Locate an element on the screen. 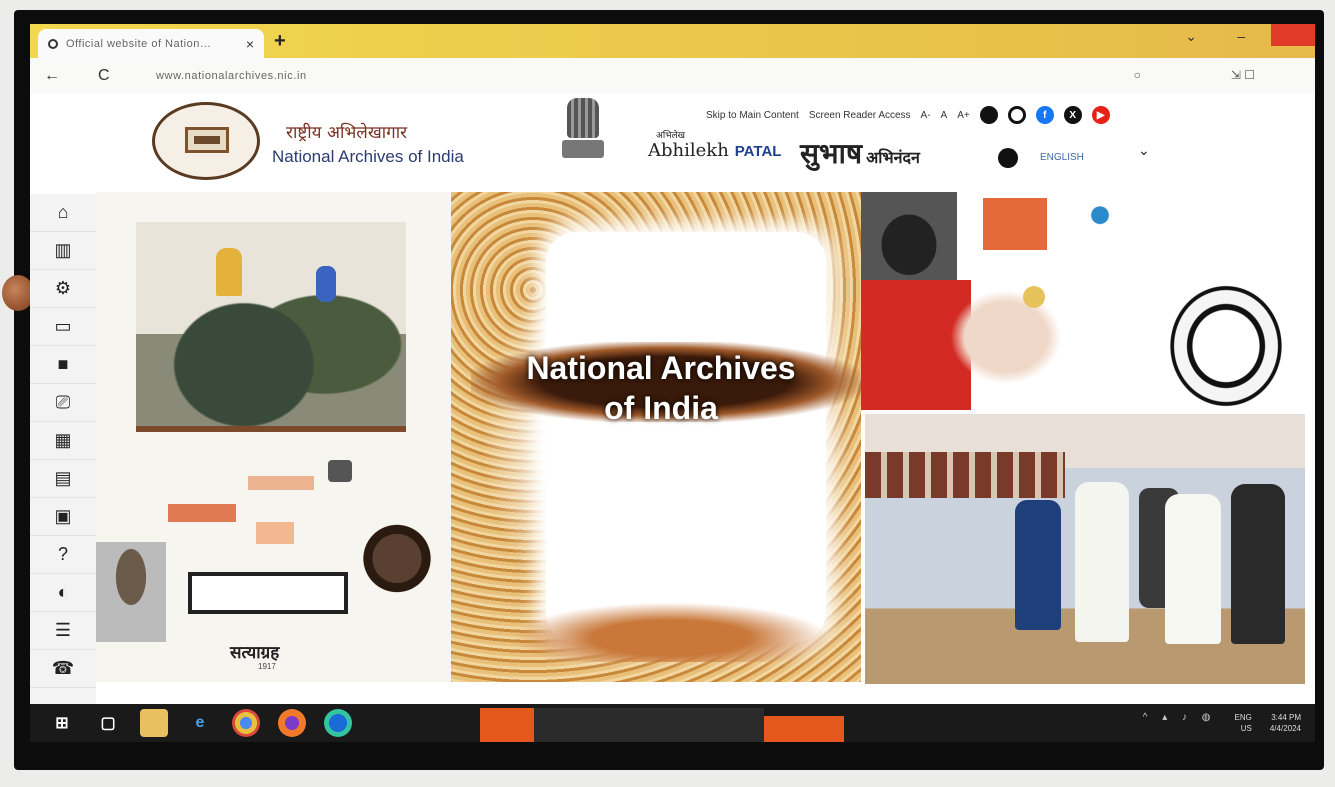 The width and height of the screenshot is (1335, 787). calendar-icon: ▦ is located at coordinates (63, 441).